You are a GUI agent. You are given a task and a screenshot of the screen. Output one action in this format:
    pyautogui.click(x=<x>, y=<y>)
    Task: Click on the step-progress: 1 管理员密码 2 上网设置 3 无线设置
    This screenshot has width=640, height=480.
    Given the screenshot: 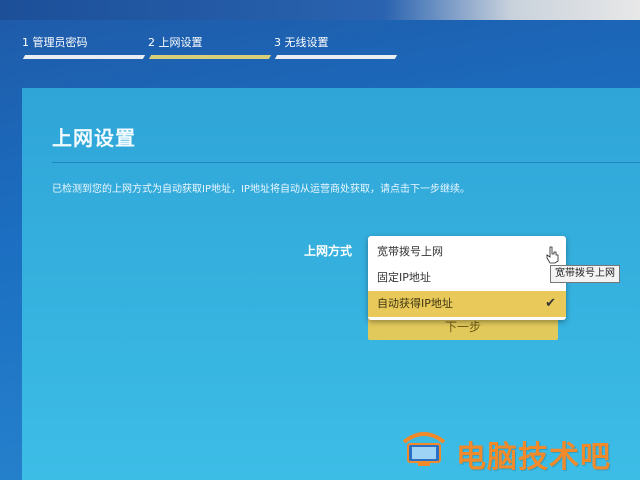 What is the action you would take?
    pyautogui.click(x=212, y=49)
    